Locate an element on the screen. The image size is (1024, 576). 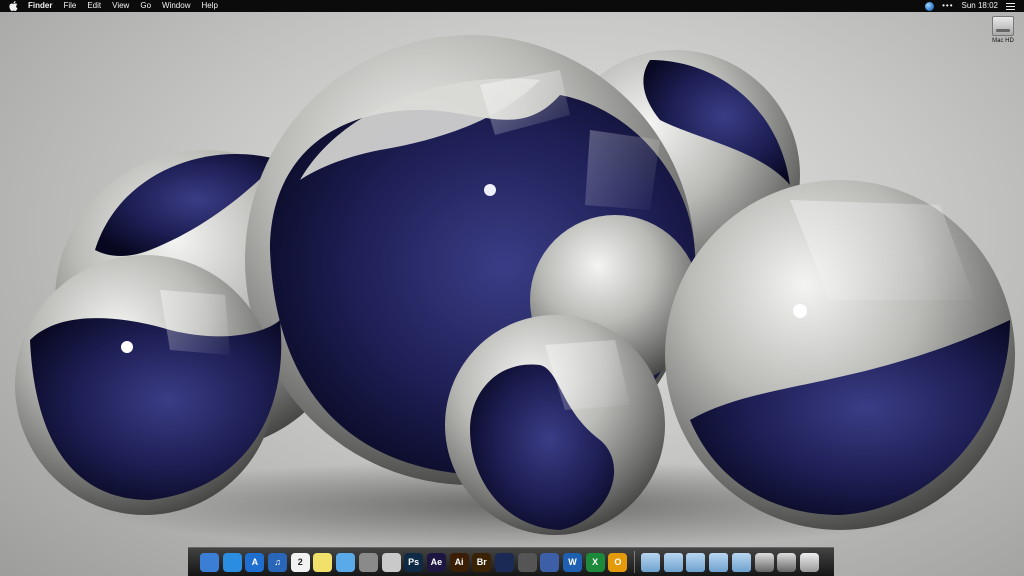
menubar-clock: Sun 18:02 is located at coordinates (980, 6).